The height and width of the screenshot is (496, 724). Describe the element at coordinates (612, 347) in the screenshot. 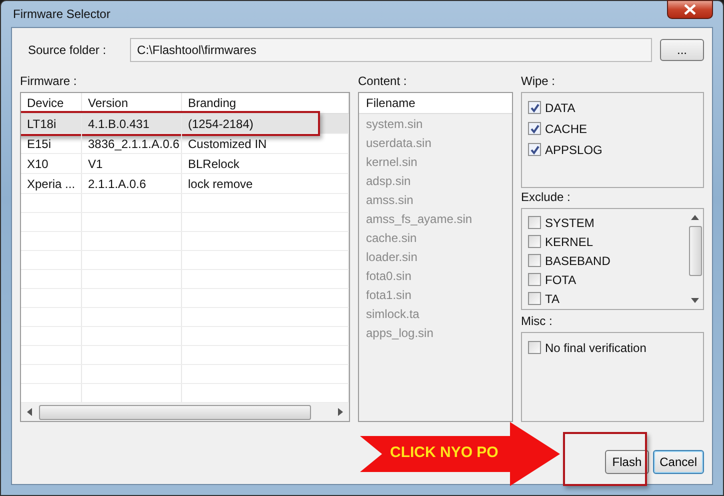

I see `misc-checkbox: No final verification` at that location.